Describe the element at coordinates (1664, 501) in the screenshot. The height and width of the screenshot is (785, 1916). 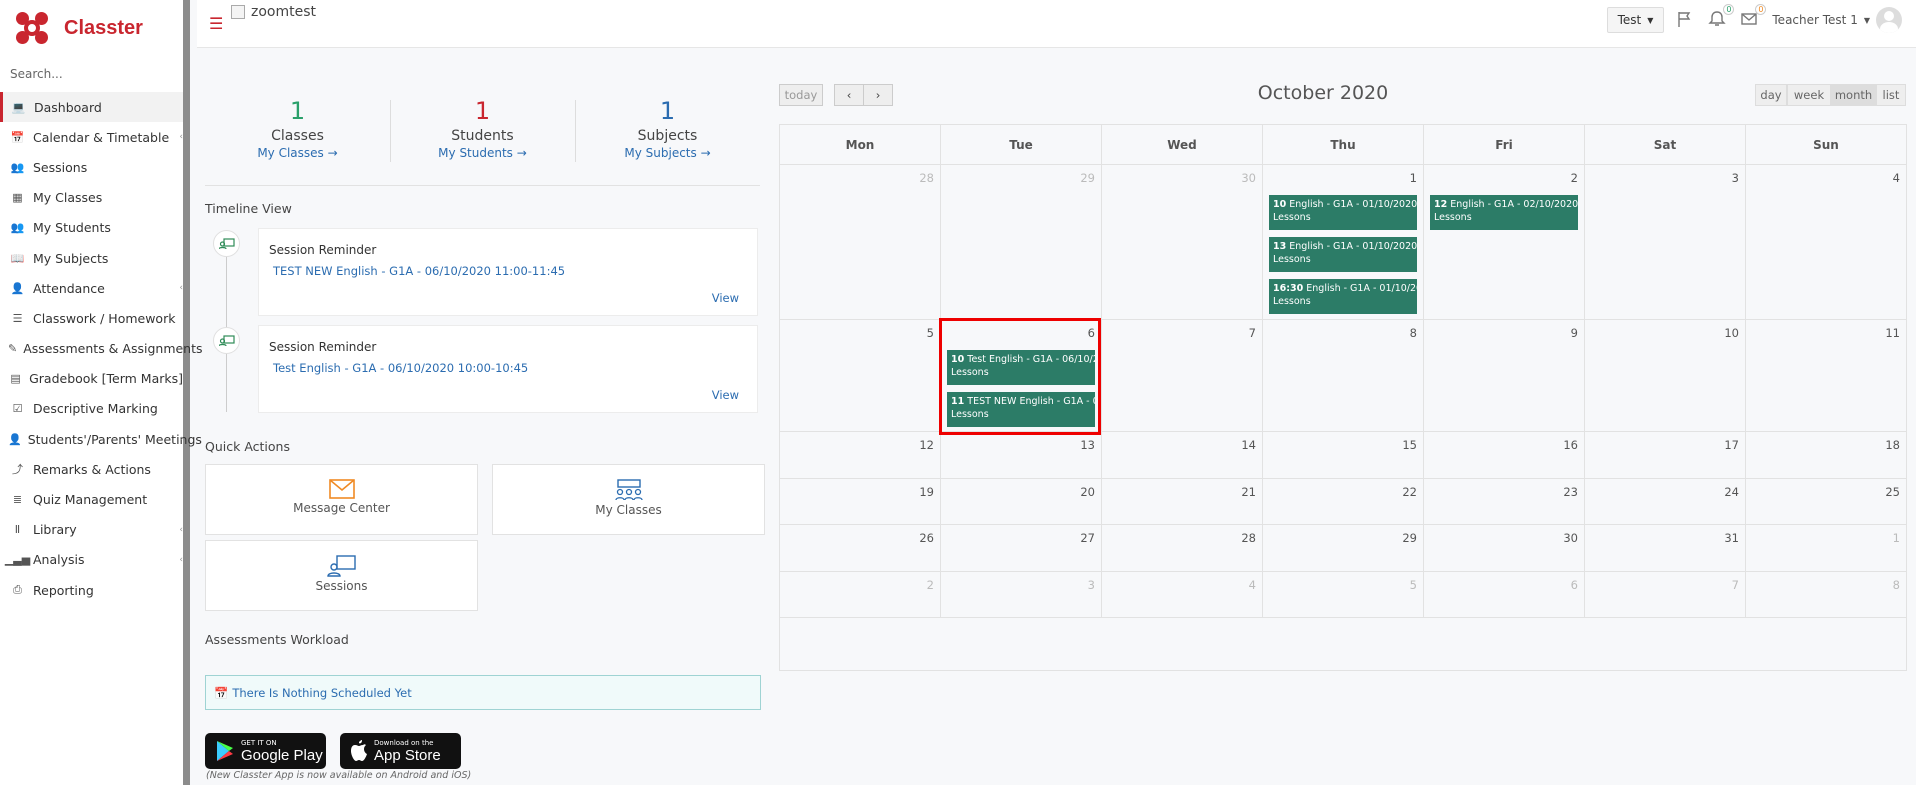
I see `day-cell: 24` at that location.